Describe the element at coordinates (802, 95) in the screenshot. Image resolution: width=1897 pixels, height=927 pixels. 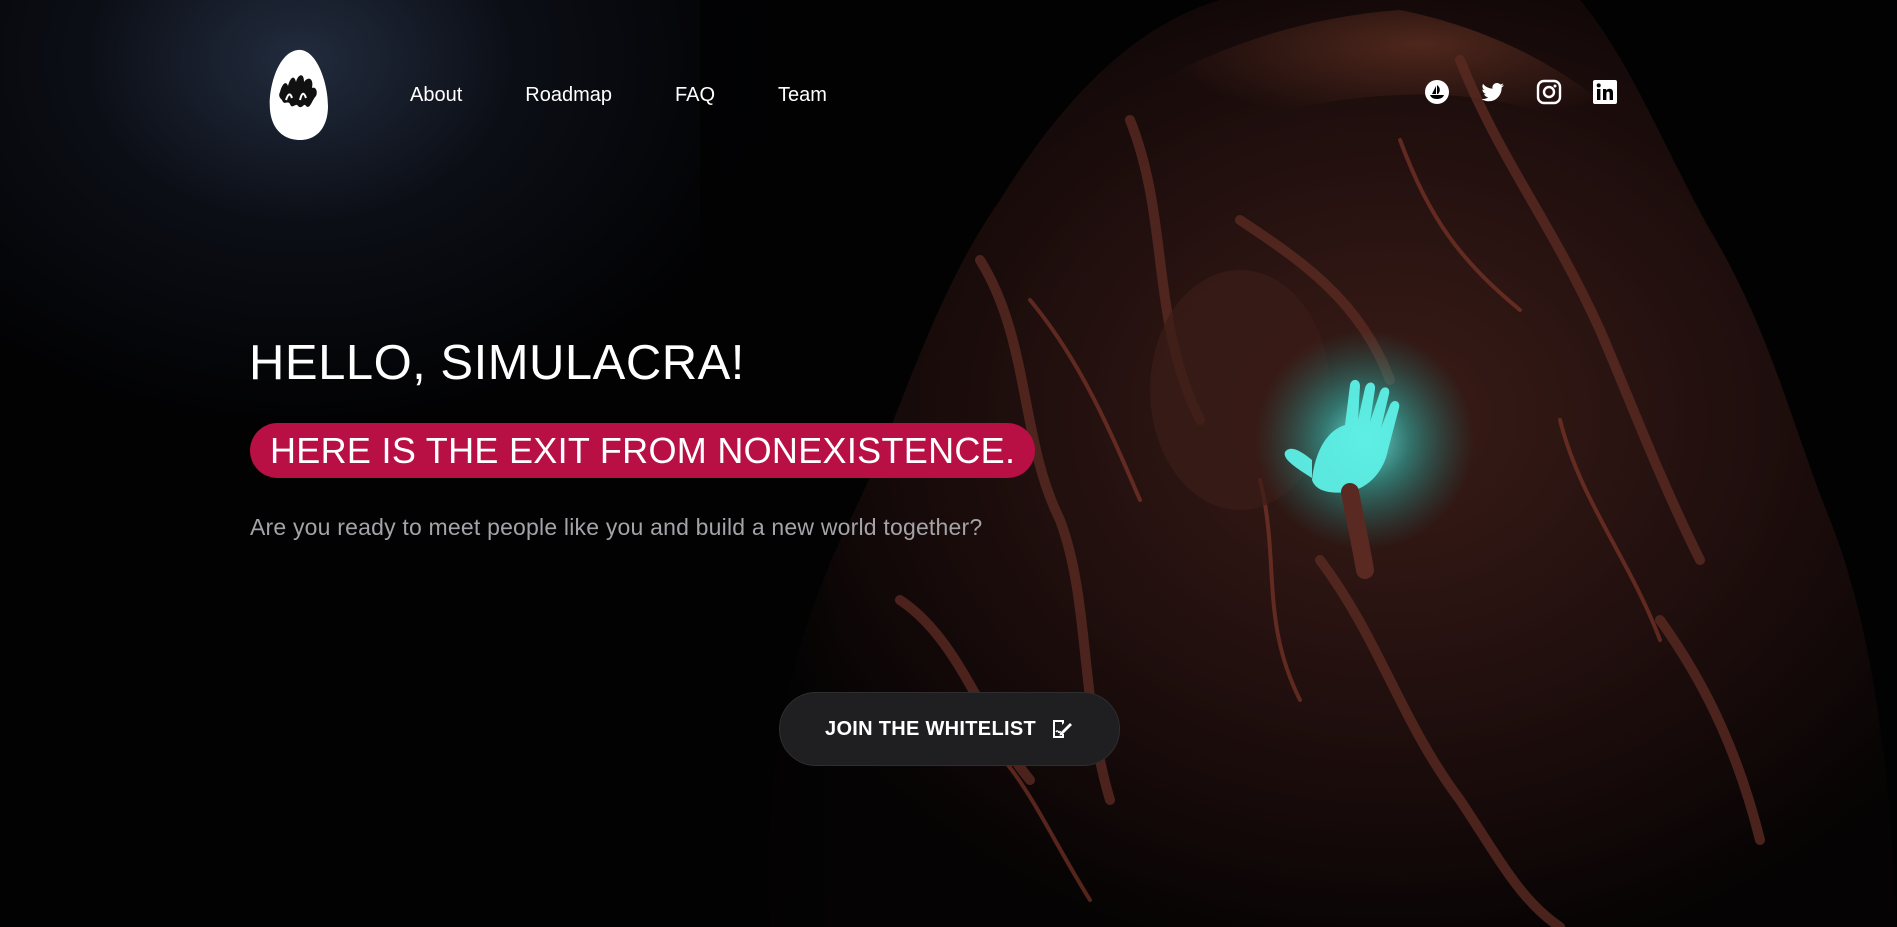
I see `nav-team-link: Team` at that location.